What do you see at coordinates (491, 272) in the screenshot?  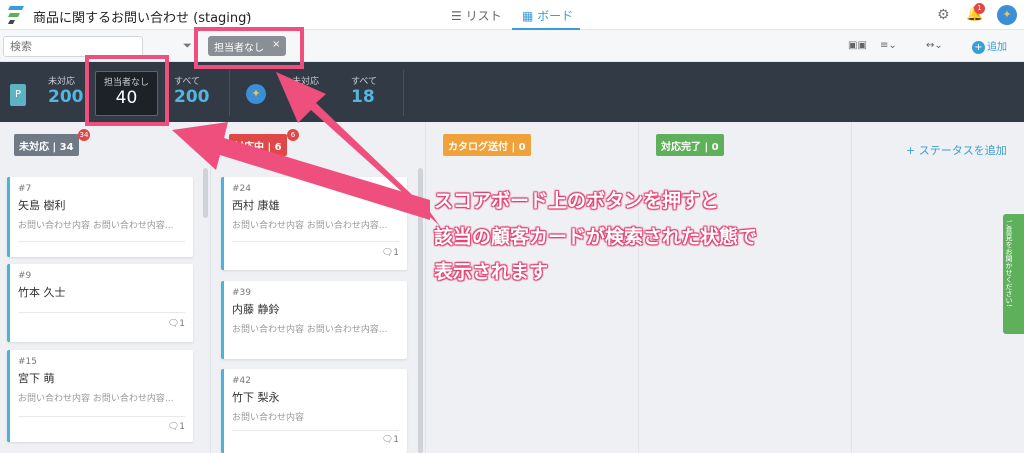 I see `annotation-line-3: 表示されます` at bounding box center [491, 272].